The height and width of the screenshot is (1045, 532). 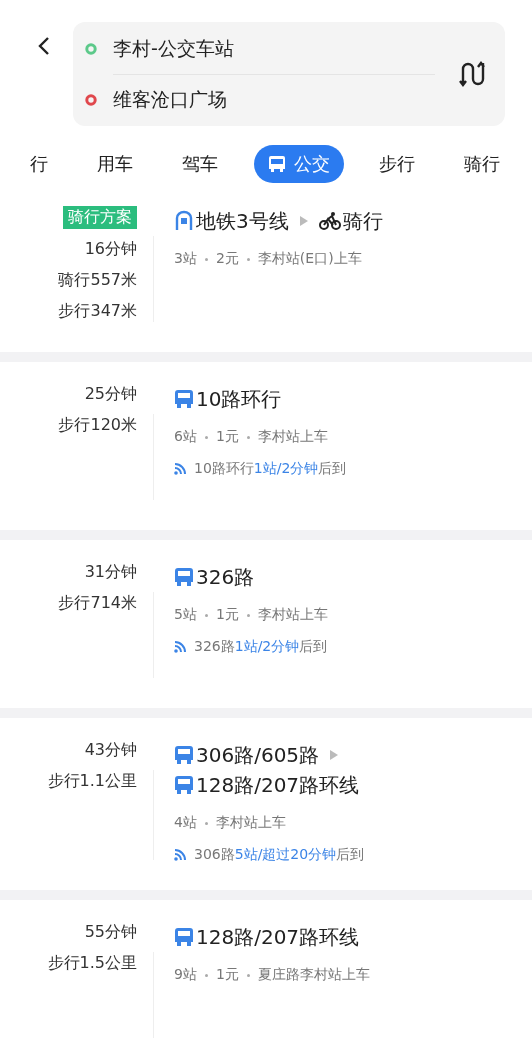 What do you see at coordinates (100, 217) in the screenshot?
I see `cycling-plan-badge: 骑行方案` at bounding box center [100, 217].